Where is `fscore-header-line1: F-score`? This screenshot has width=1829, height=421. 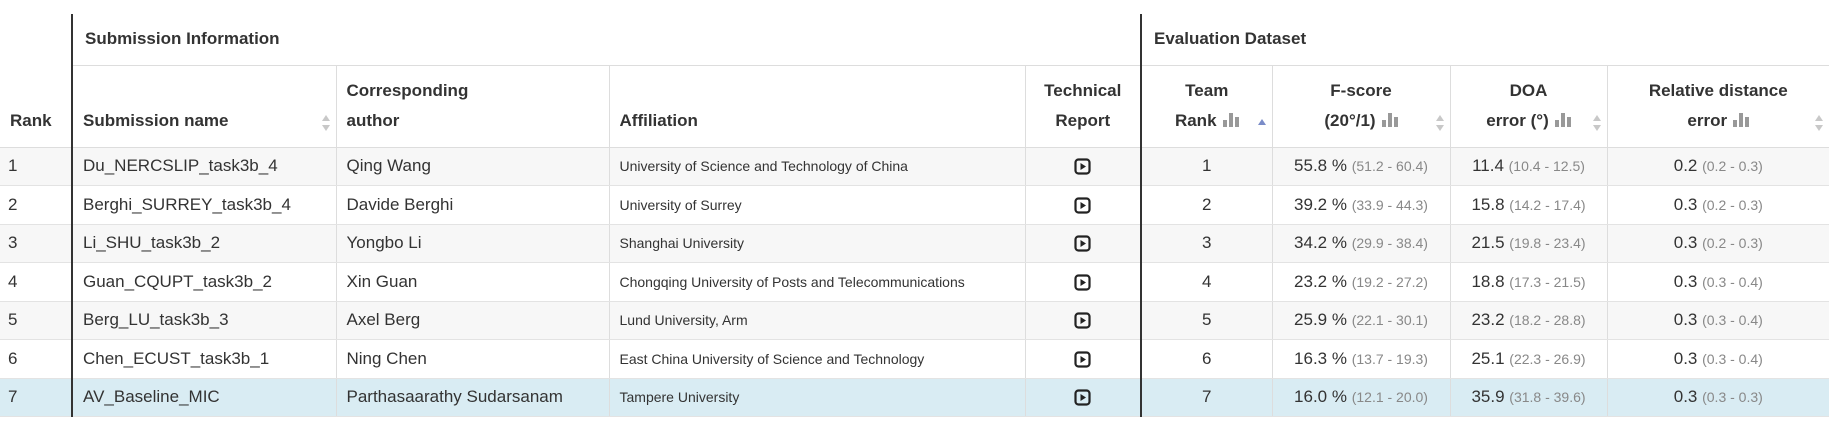
fscore-header-line1: F-score is located at coordinates (1361, 90).